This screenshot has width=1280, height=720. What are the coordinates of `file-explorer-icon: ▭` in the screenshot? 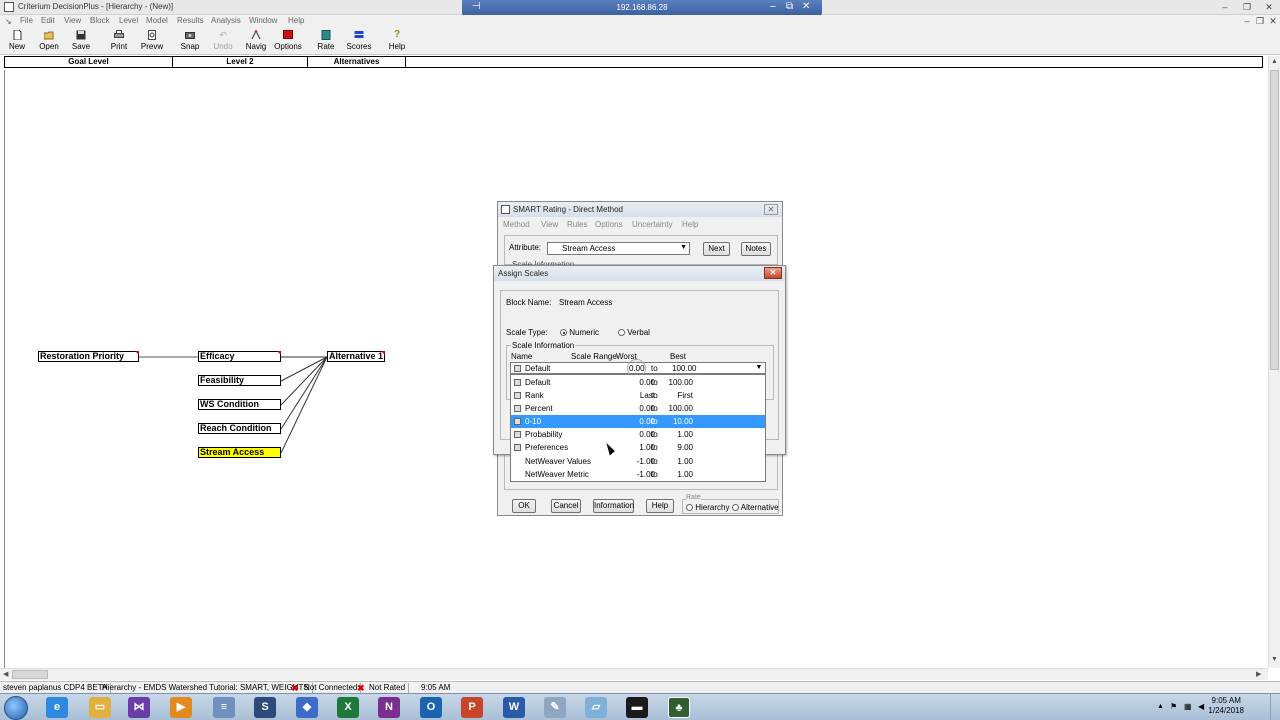 It's located at (100, 707).